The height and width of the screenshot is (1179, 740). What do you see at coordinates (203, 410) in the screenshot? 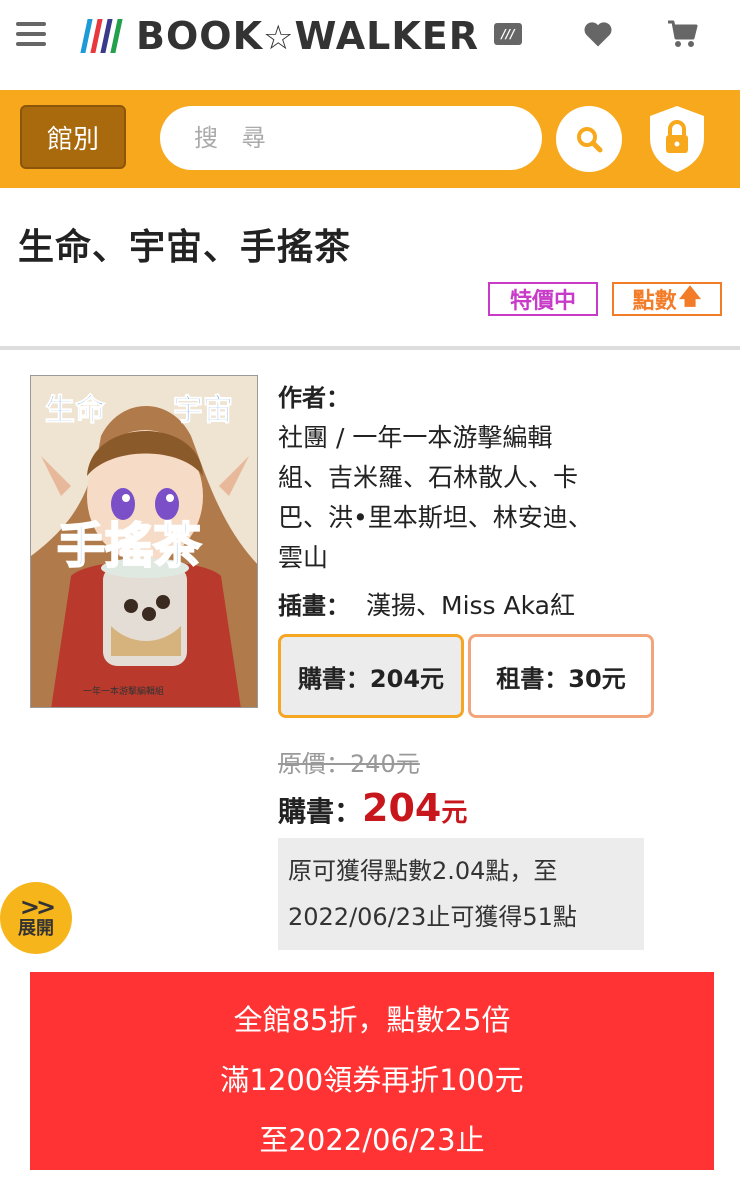
I see `svg-text: 宇宙` at bounding box center [203, 410].